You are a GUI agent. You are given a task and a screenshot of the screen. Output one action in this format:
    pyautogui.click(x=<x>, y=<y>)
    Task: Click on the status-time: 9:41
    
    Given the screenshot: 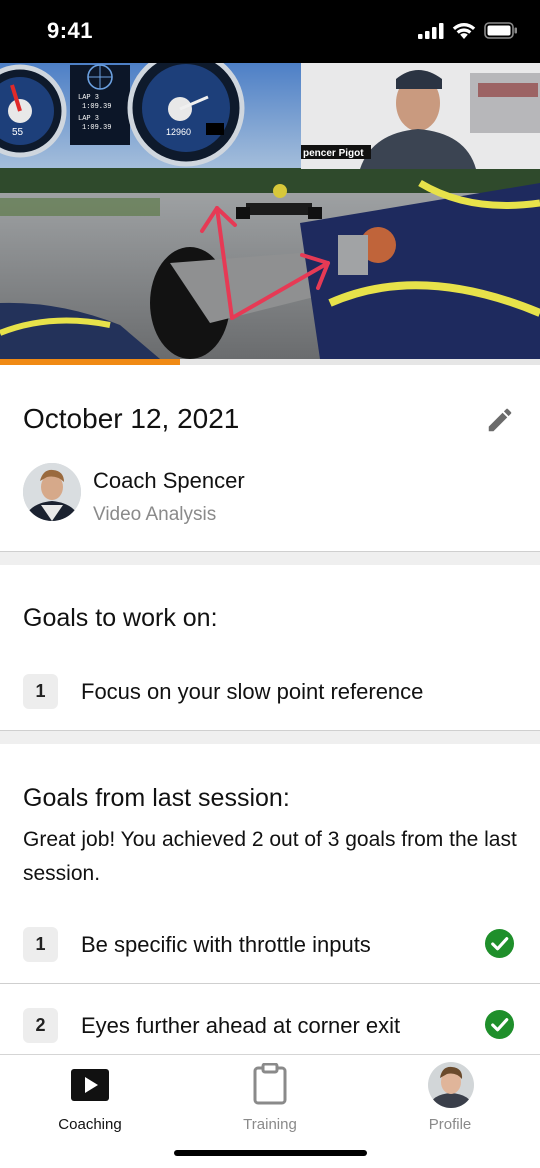 What is the action you would take?
    pyautogui.click(x=70, y=30)
    